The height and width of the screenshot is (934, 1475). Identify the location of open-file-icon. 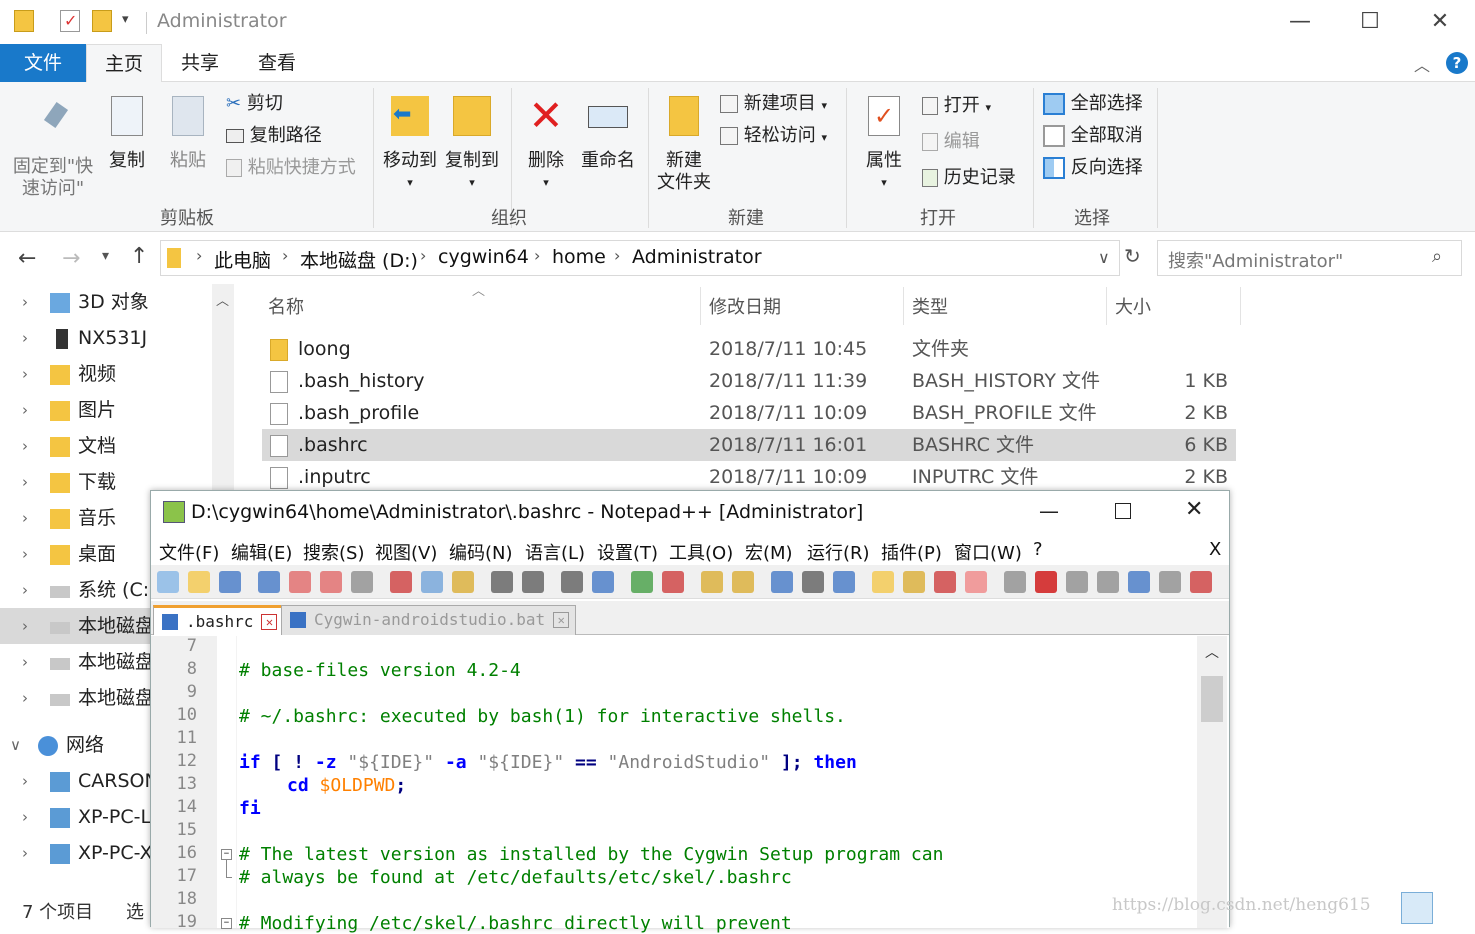
(199, 582).